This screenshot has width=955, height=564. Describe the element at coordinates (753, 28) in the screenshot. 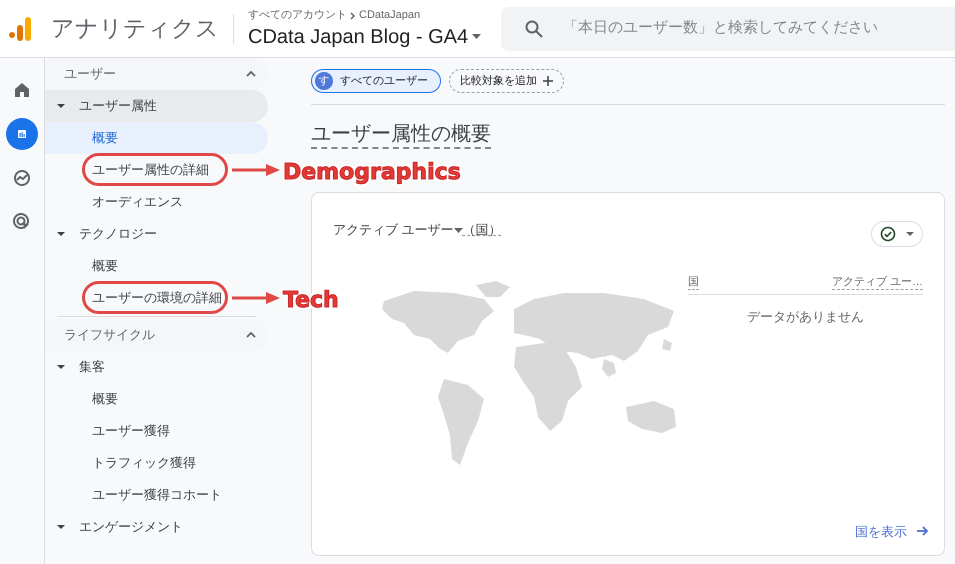

I see `search-field: 「本日のユーザー数」と検索してみてください` at that location.